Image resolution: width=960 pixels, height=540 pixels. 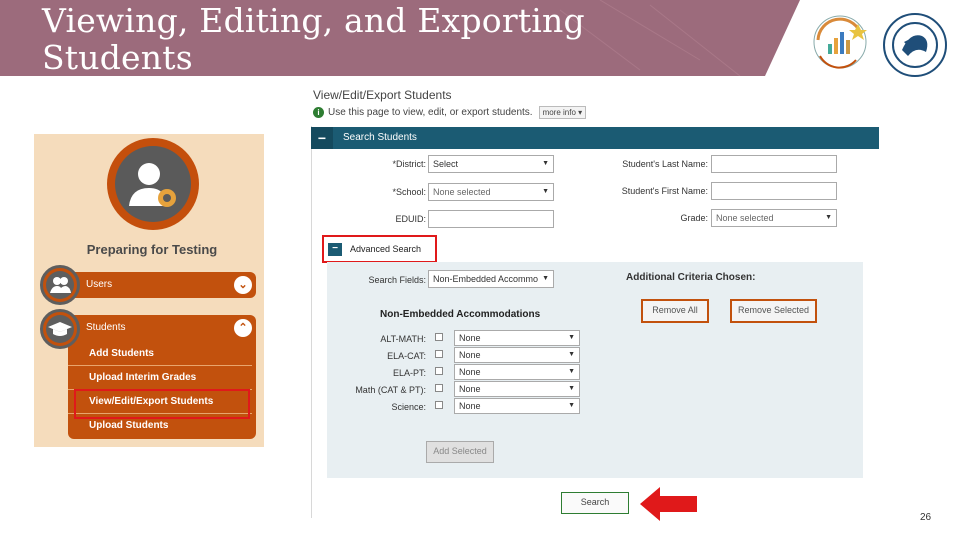 I want to click on chevron-up-icon: ⌃, so click(x=243, y=328).